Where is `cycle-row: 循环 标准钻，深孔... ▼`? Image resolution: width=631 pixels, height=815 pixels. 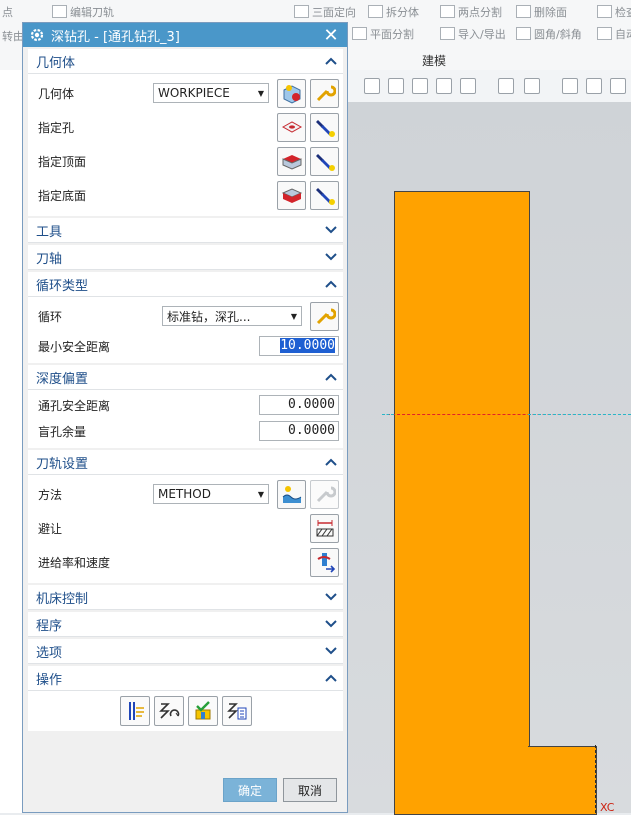 cycle-row: 循环 标准钻，深孔... ▼ is located at coordinates (185, 316).